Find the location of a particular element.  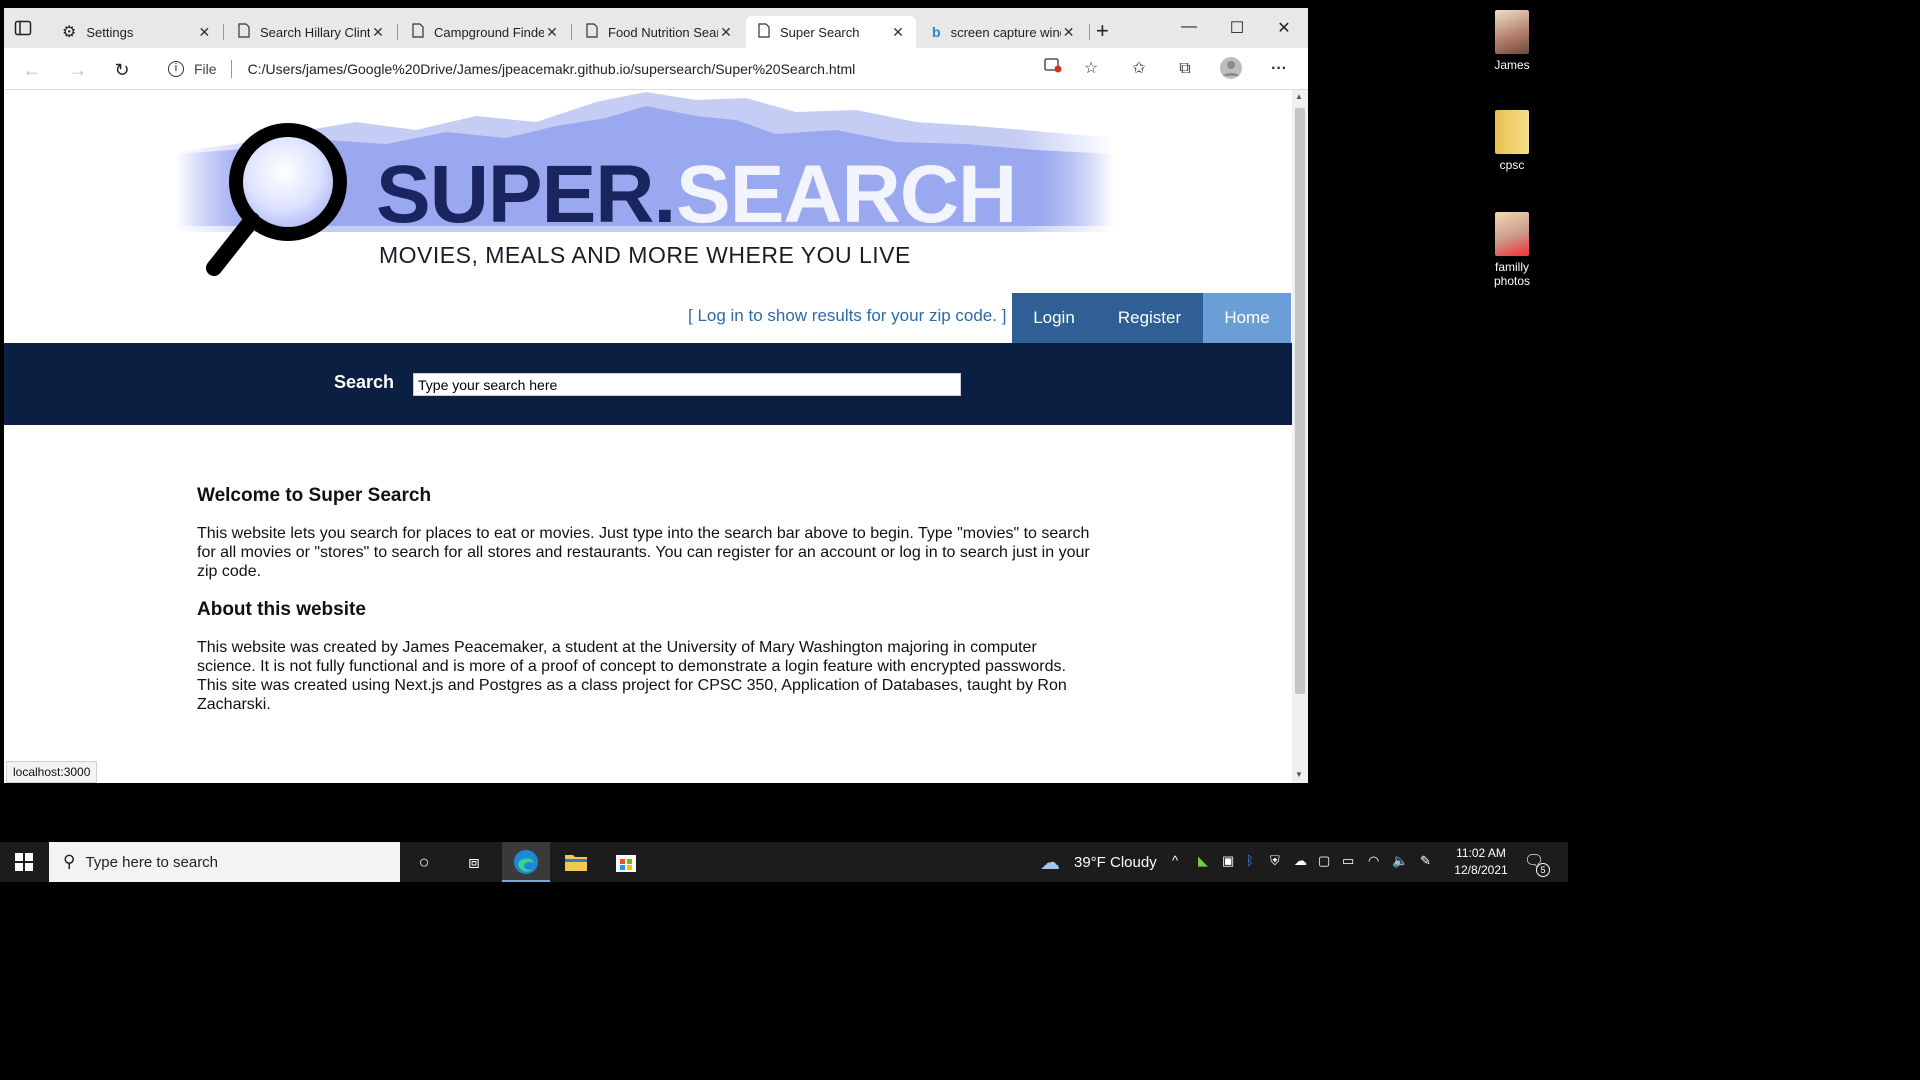

info-icon: i is located at coordinates (176, 69).